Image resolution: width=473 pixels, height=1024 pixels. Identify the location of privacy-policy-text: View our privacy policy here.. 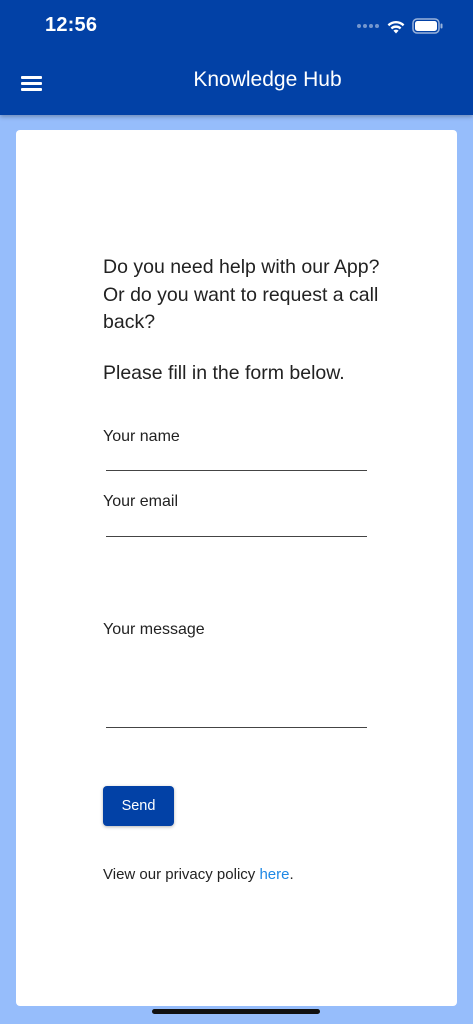
(198, 874).